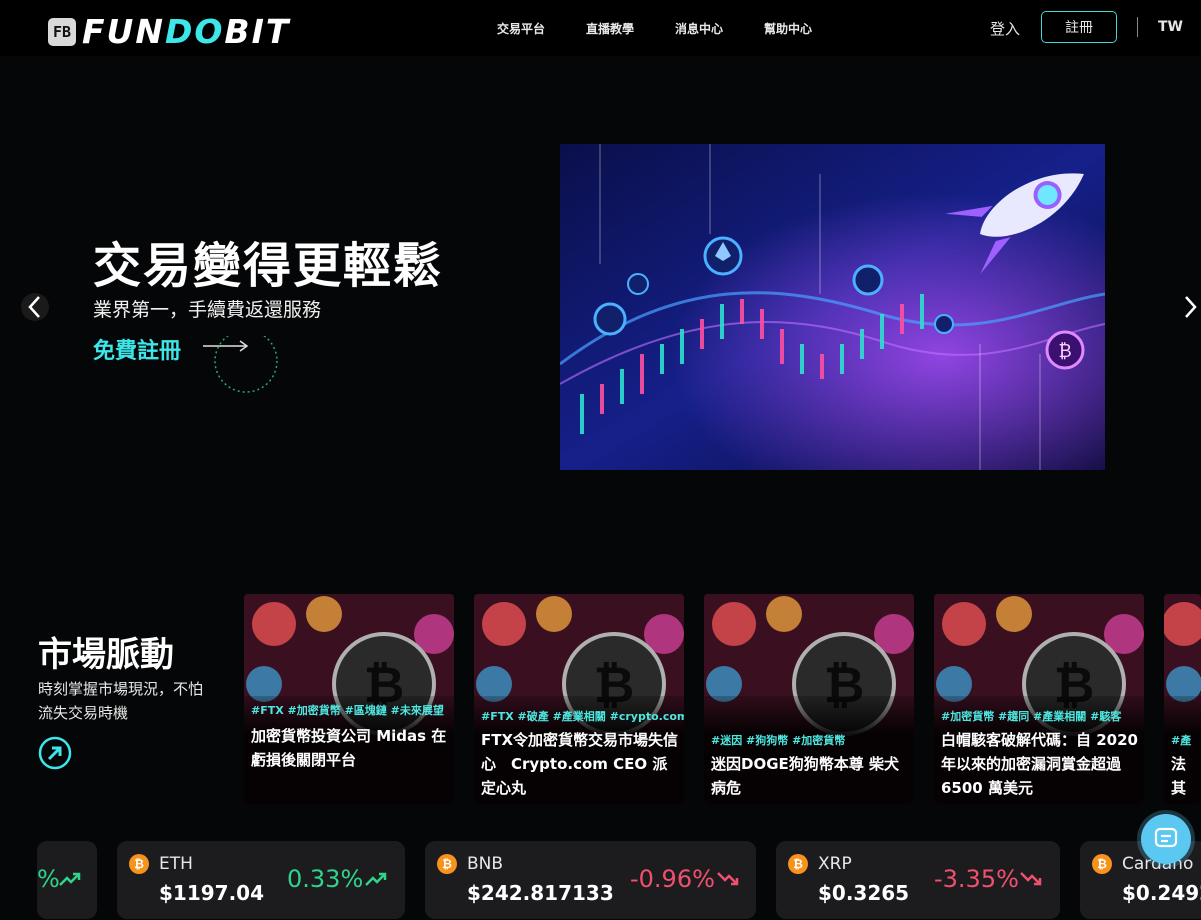 The image size is (1201, 920). Describe the element at coordinates (590, 880) in the screenshot. I see `ticker-card: ₿ BNB $242.817133 -0.96%` at that location.